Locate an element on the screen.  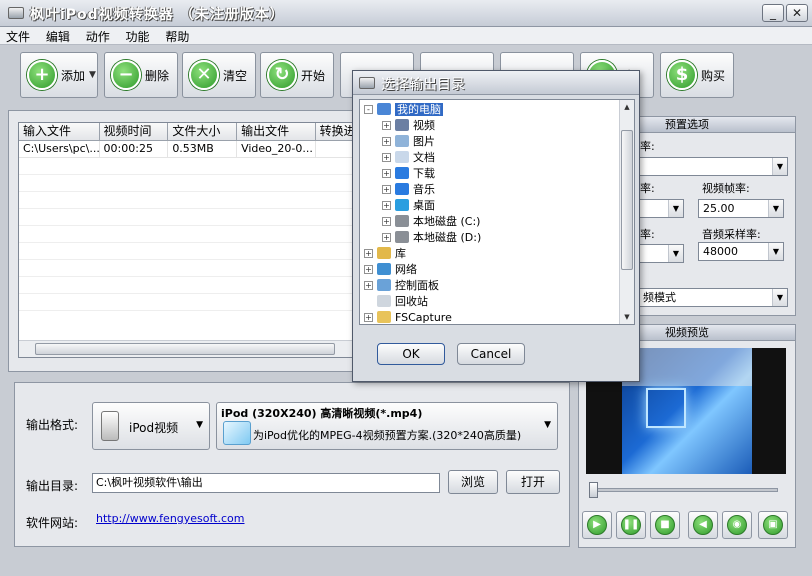
menu-file: 文件 is located at coordinates (18, 36).